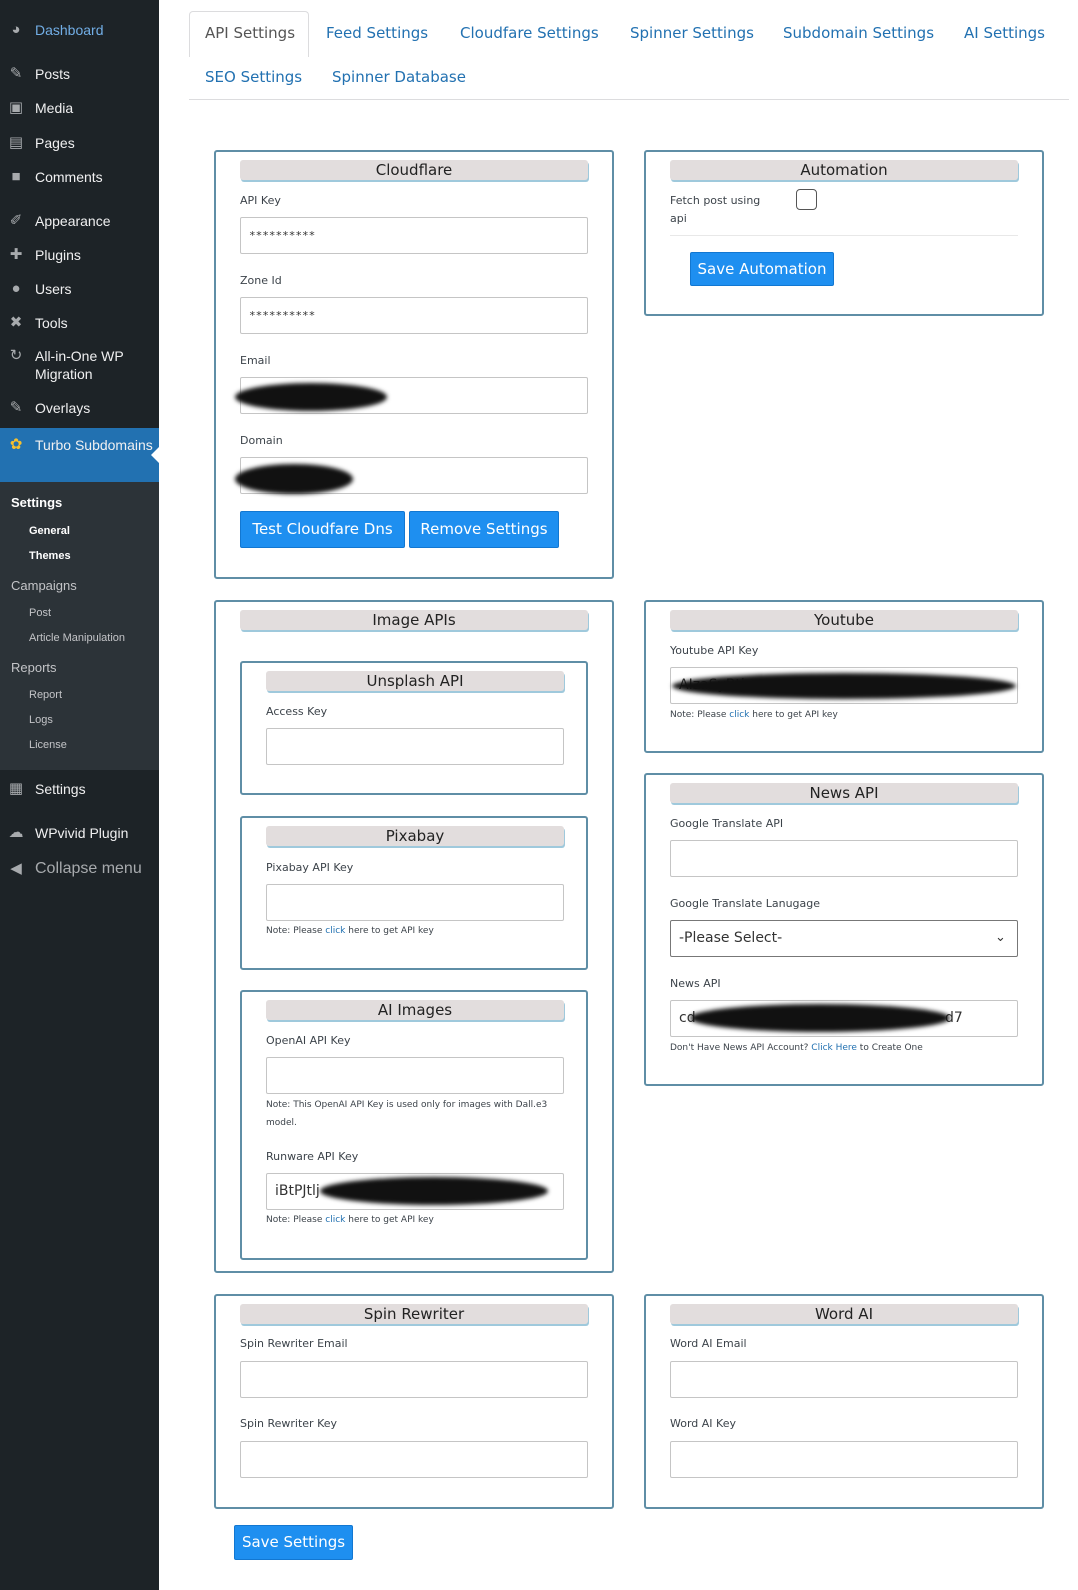 Image resolution: width=1078 pixels, height=1590 pixels. Describe the element at coordinates (308, 1040) in the screenshot. I see `openai-key-label: OpenAI API Key` at that location.